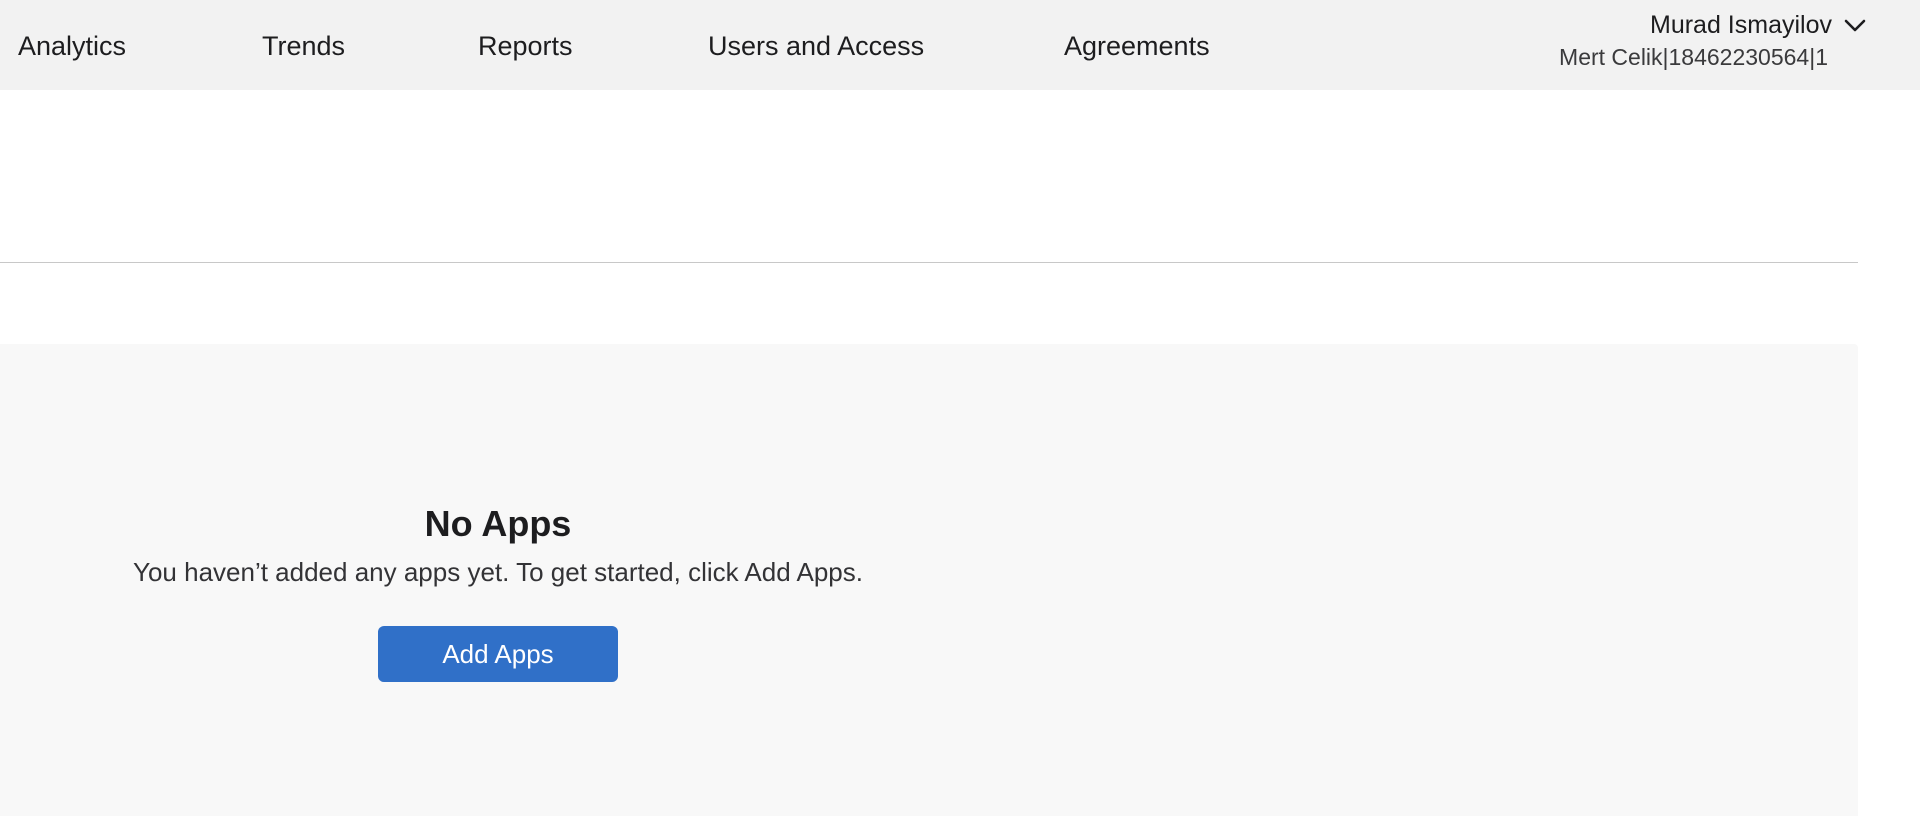 This screenshot has height=816, width=1920. Describe the element at coordinates (1855, 25) in the screenshot. I see `chevron-down-icon` at that location.